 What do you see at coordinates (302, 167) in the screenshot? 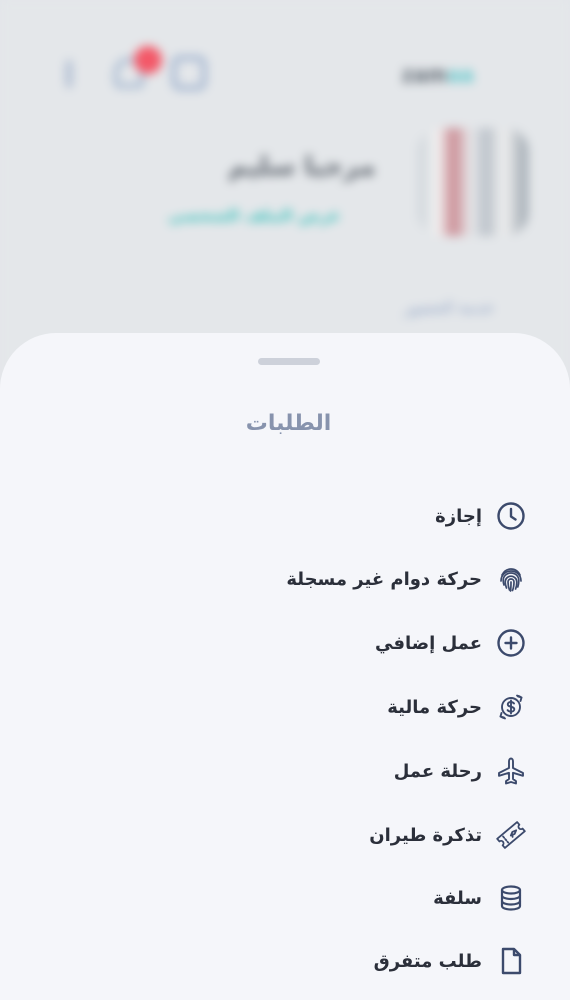
I see `greeting-text: مرحبا سليم` at bounding box center [302, 167].